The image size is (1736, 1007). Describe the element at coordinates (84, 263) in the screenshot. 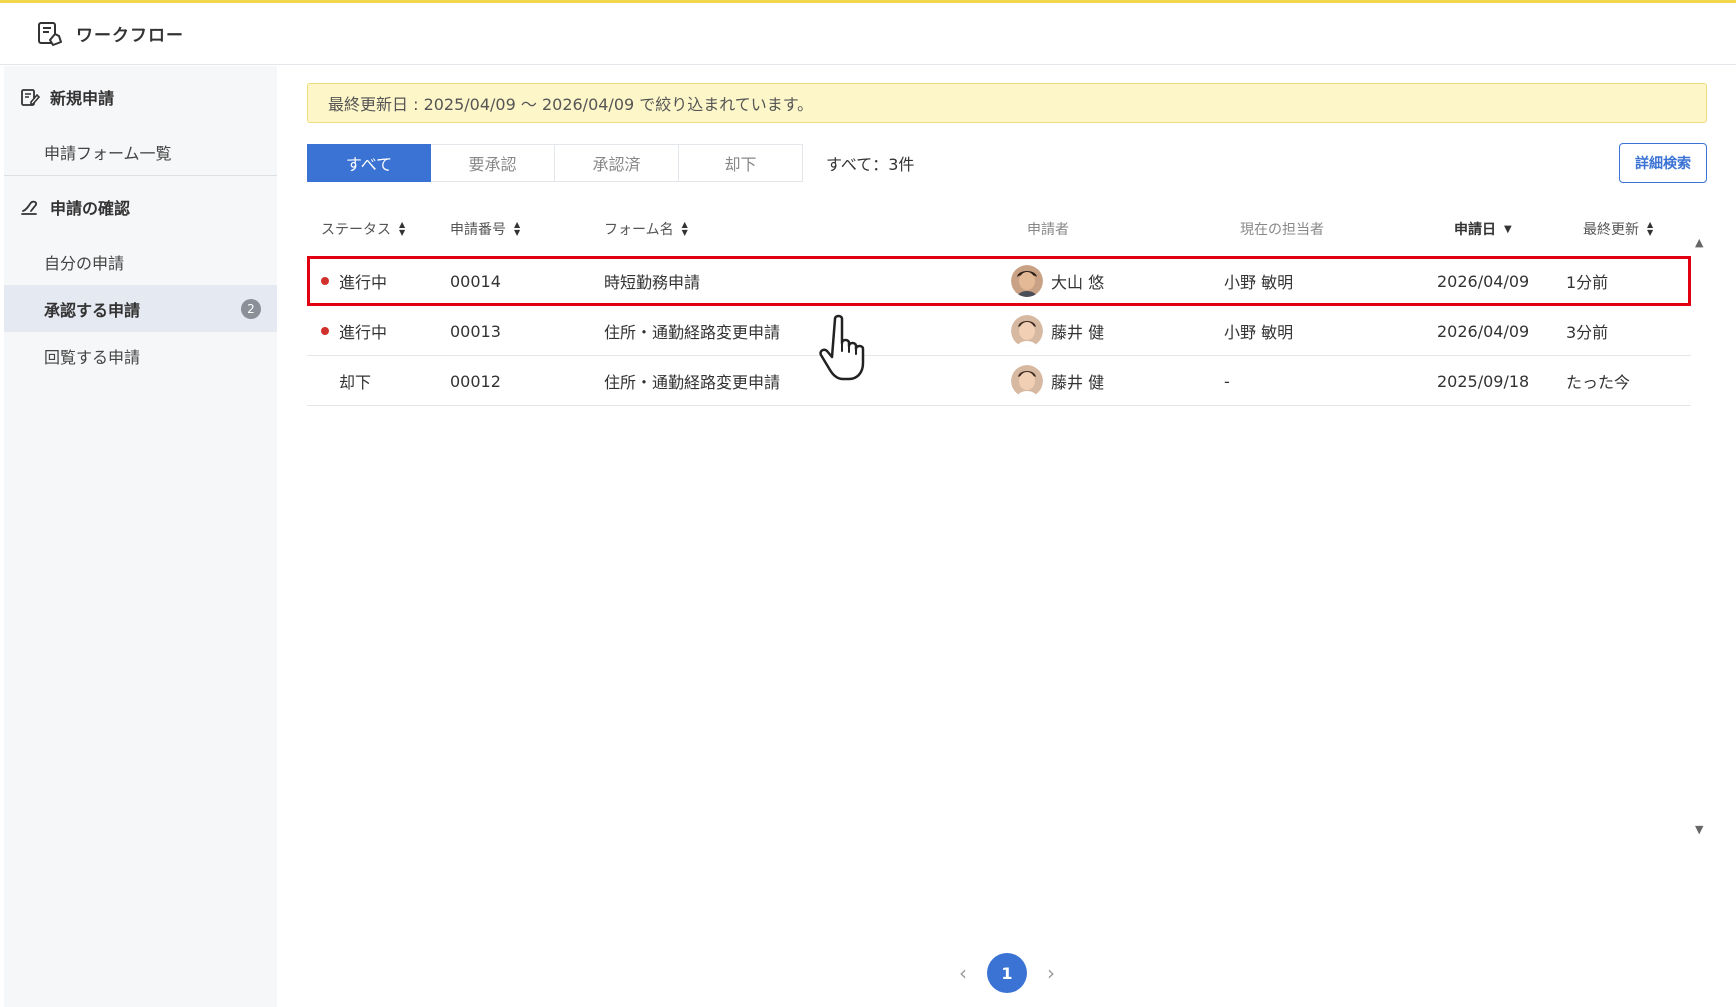

I see `sidebar-item-label: 自分の申請` at that location.